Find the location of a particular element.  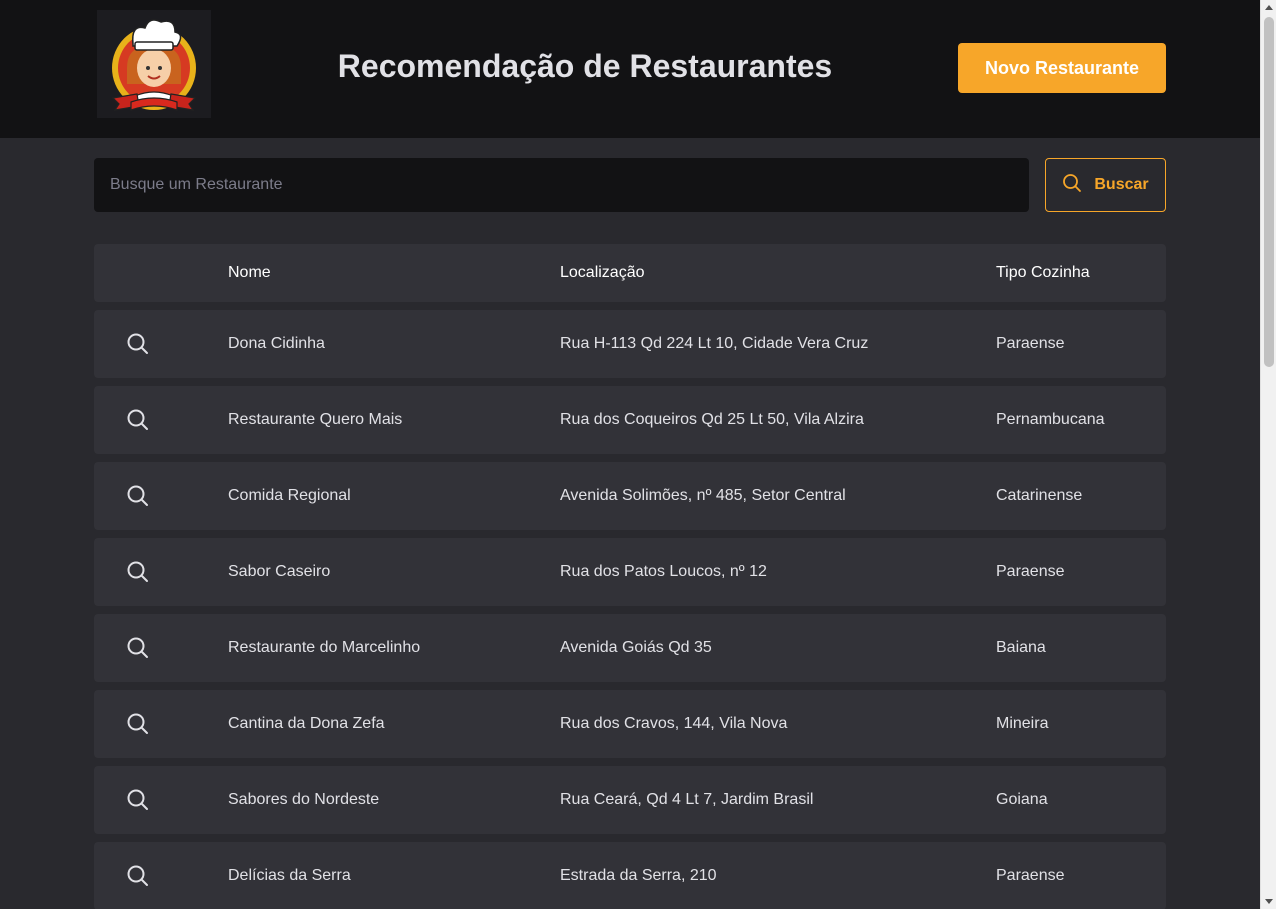

scroll-up-arrow-icon is located at coordinates (1269, 7).